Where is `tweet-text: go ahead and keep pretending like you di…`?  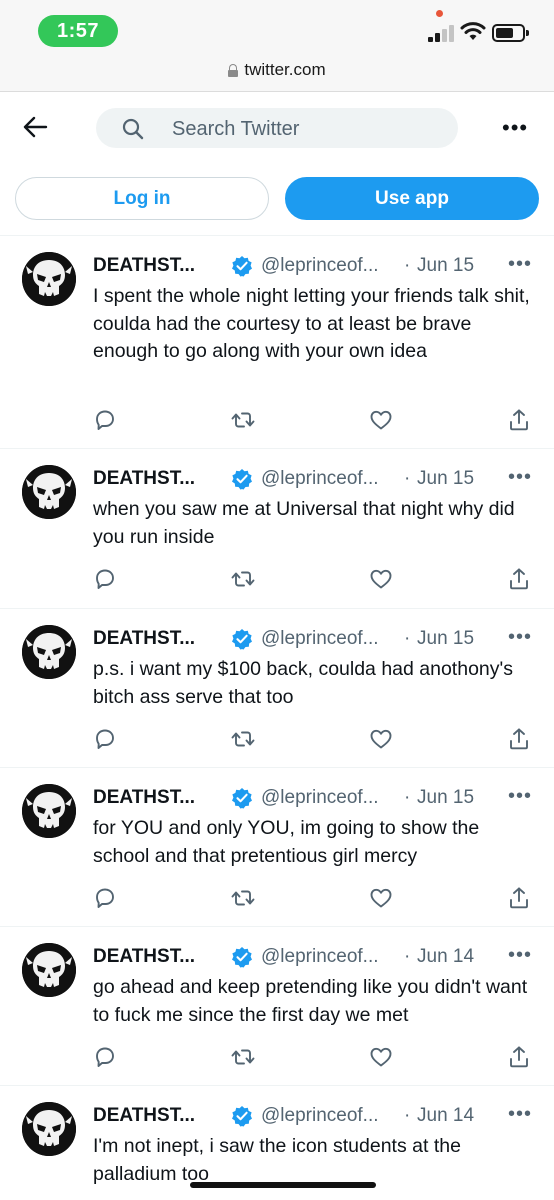
tweet-text: go ahead and keep pretending like you di… is located at coordinates (310, 1001).